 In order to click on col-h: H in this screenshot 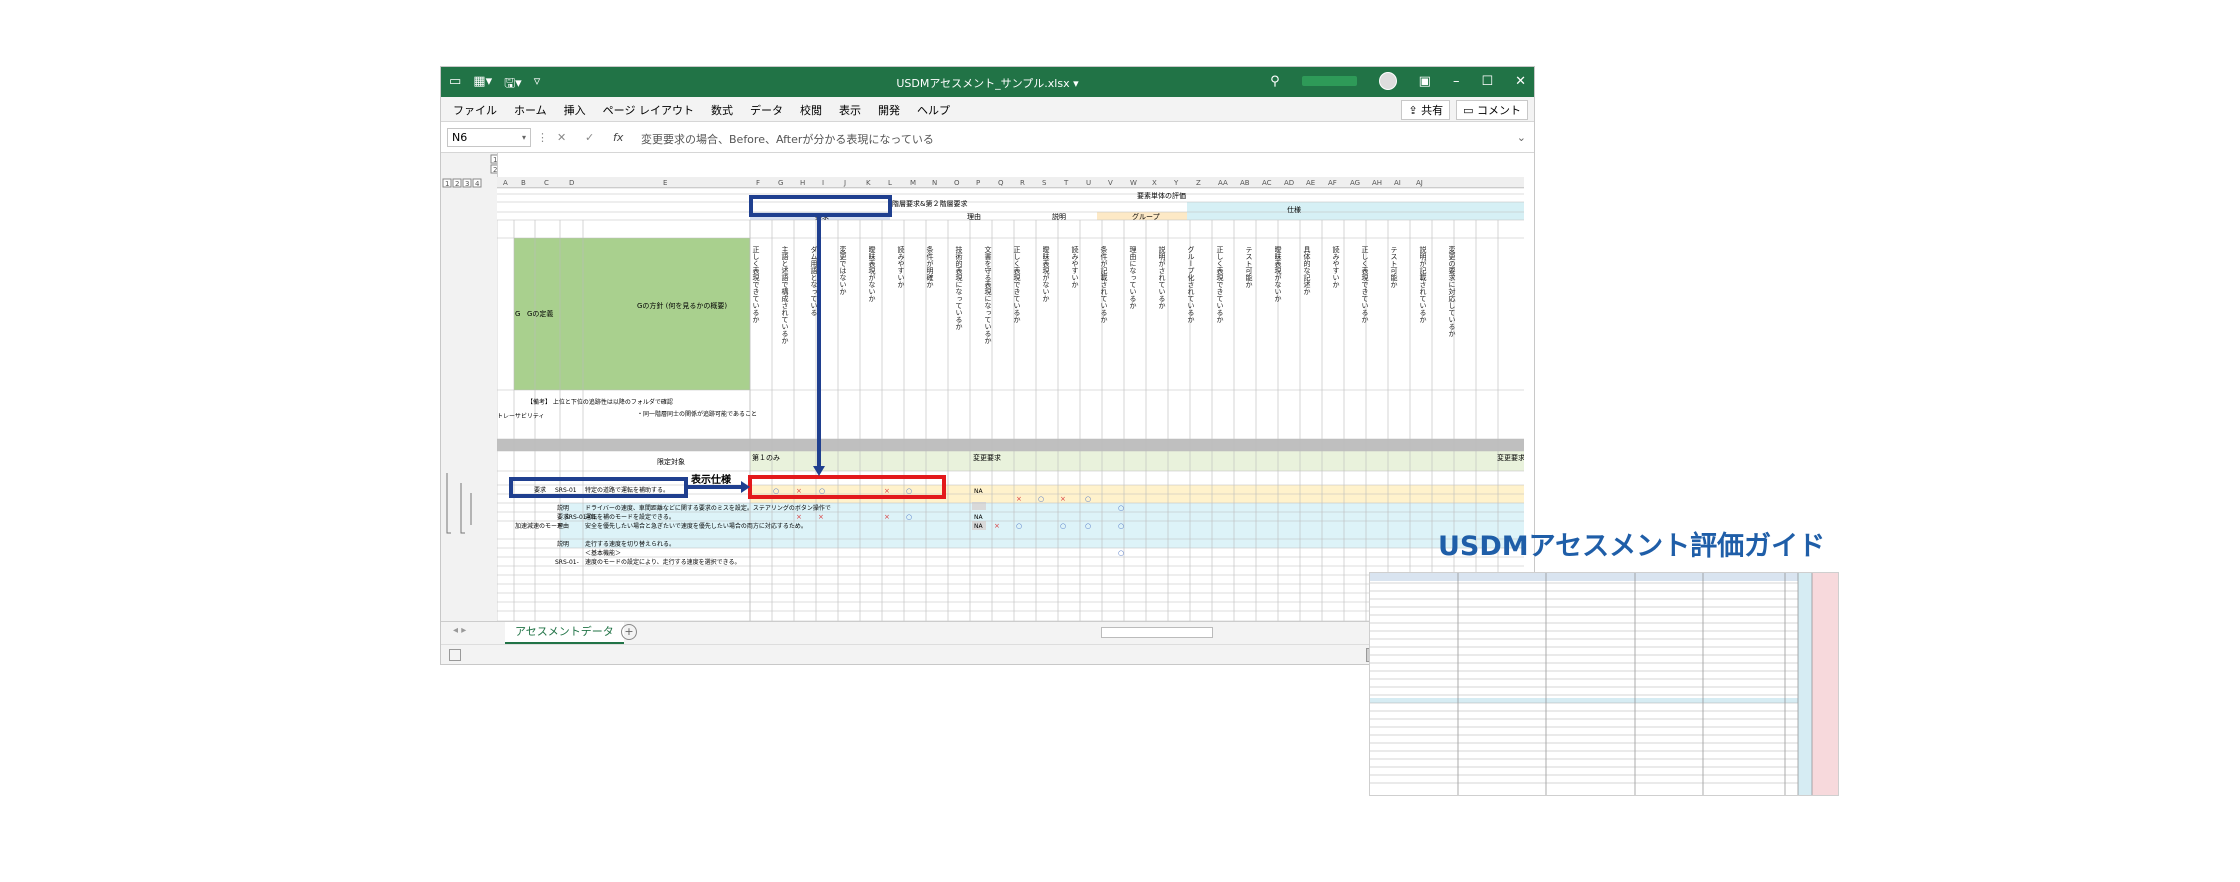, I will do `click(802, 183)`.